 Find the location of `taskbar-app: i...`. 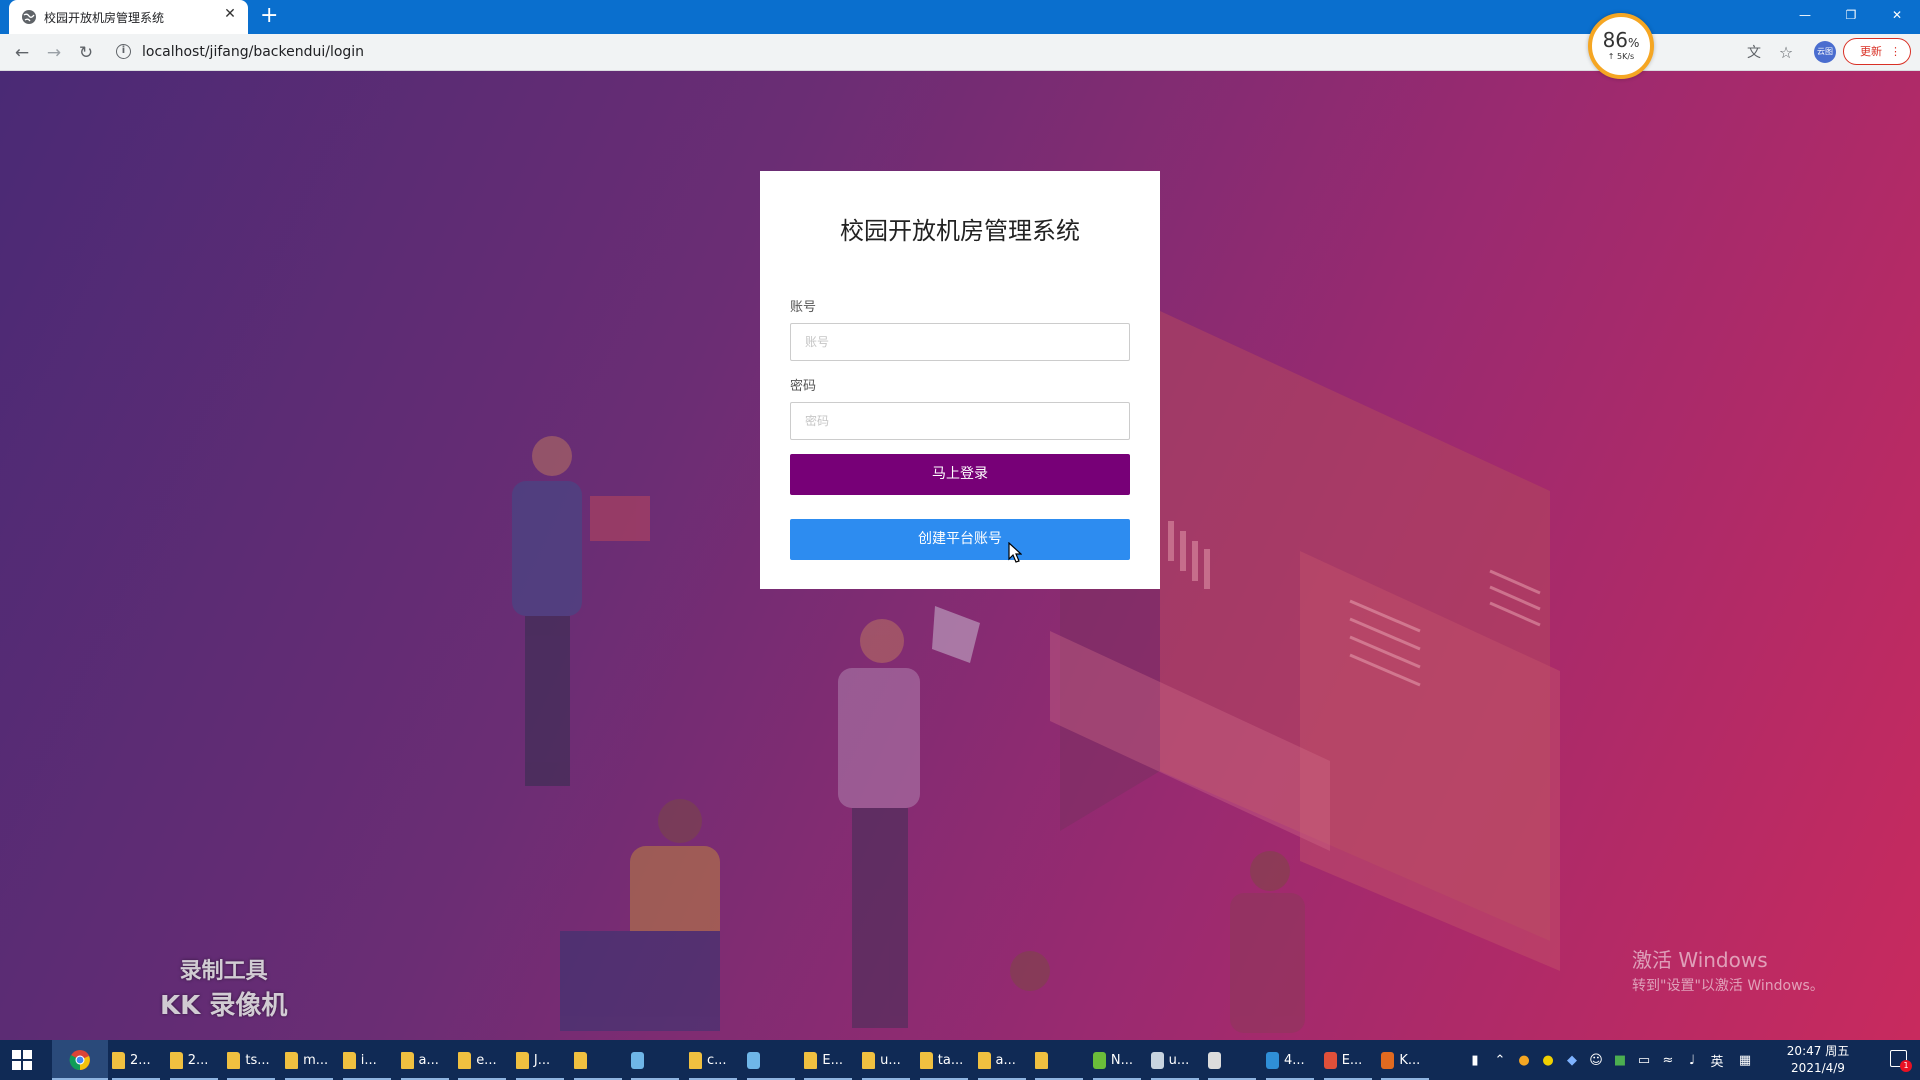

taskbar-app: i... is located at coordinates (368, 1060).